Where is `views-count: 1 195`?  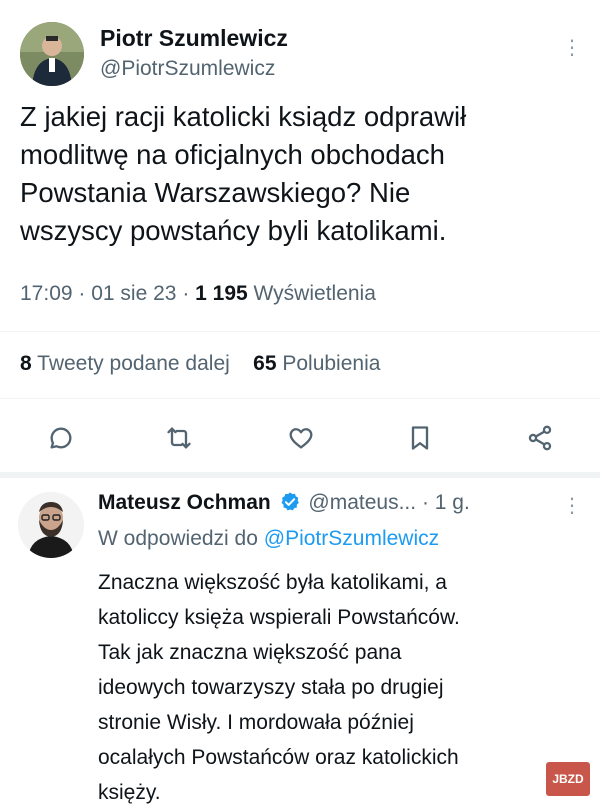
views-count: 1 195 is located at coordinates (221, 293).